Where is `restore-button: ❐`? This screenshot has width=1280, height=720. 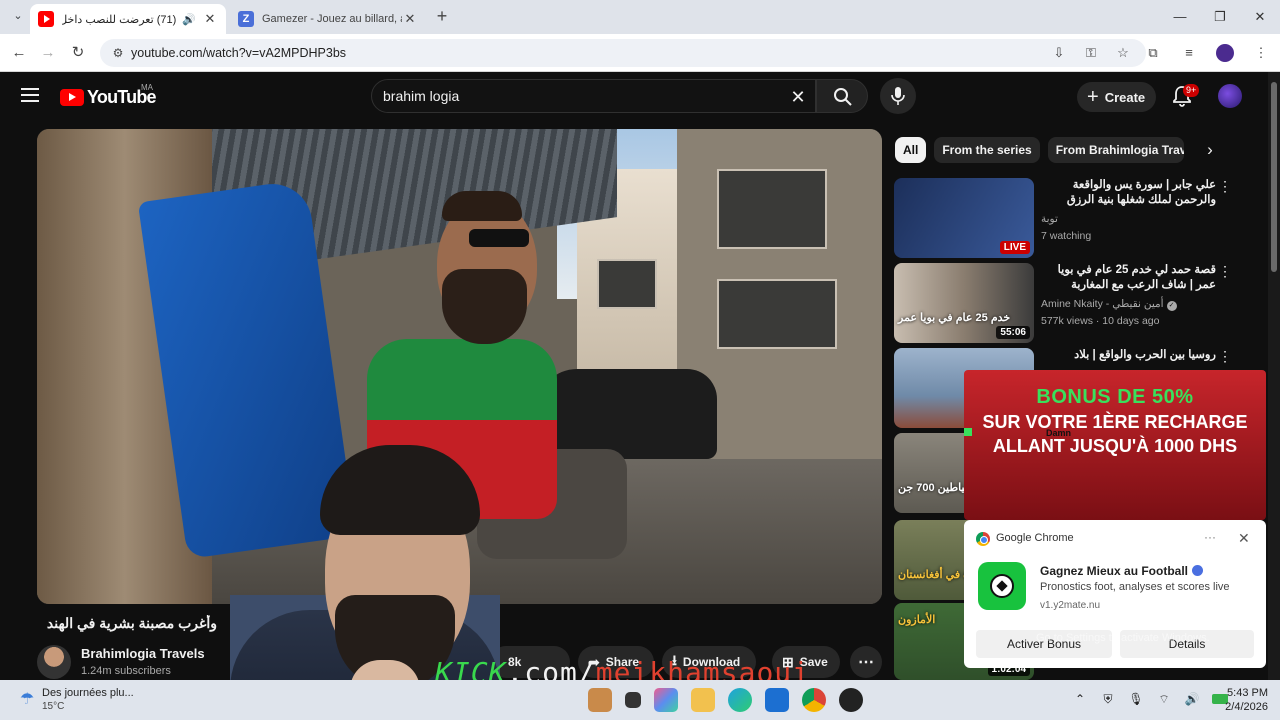 restore-button: ❐ is located at coordinates (1220, 17).